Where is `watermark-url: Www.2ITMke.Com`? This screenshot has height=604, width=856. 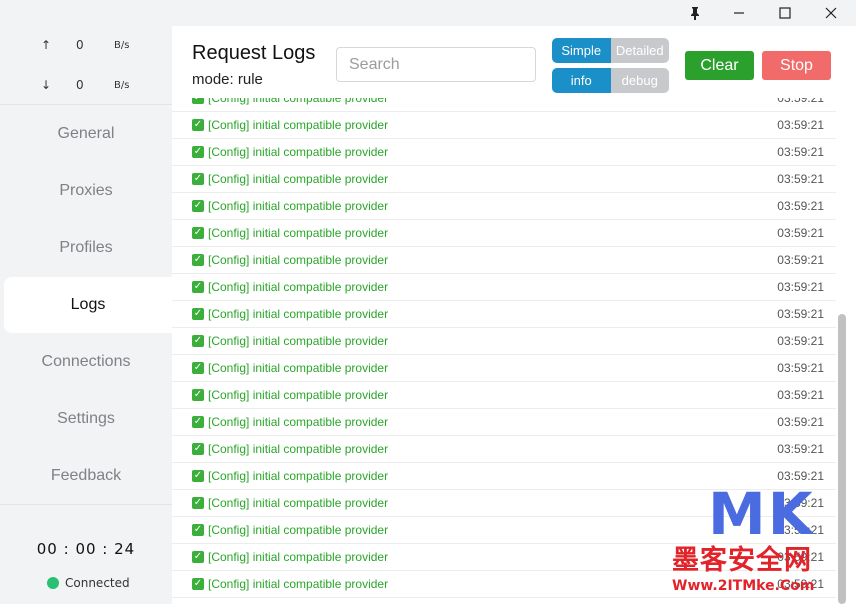
watermark-url: Www.2ITMke.Com is located at coordinates (743, 586).